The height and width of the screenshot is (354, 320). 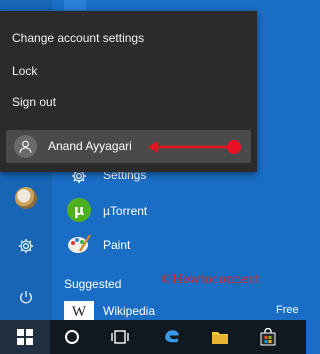 What do you see at coordinates (78, 38) in the screenshot?
I see `menu-item-change-account-settings: Change account settings` at bounding box center [78, 38].